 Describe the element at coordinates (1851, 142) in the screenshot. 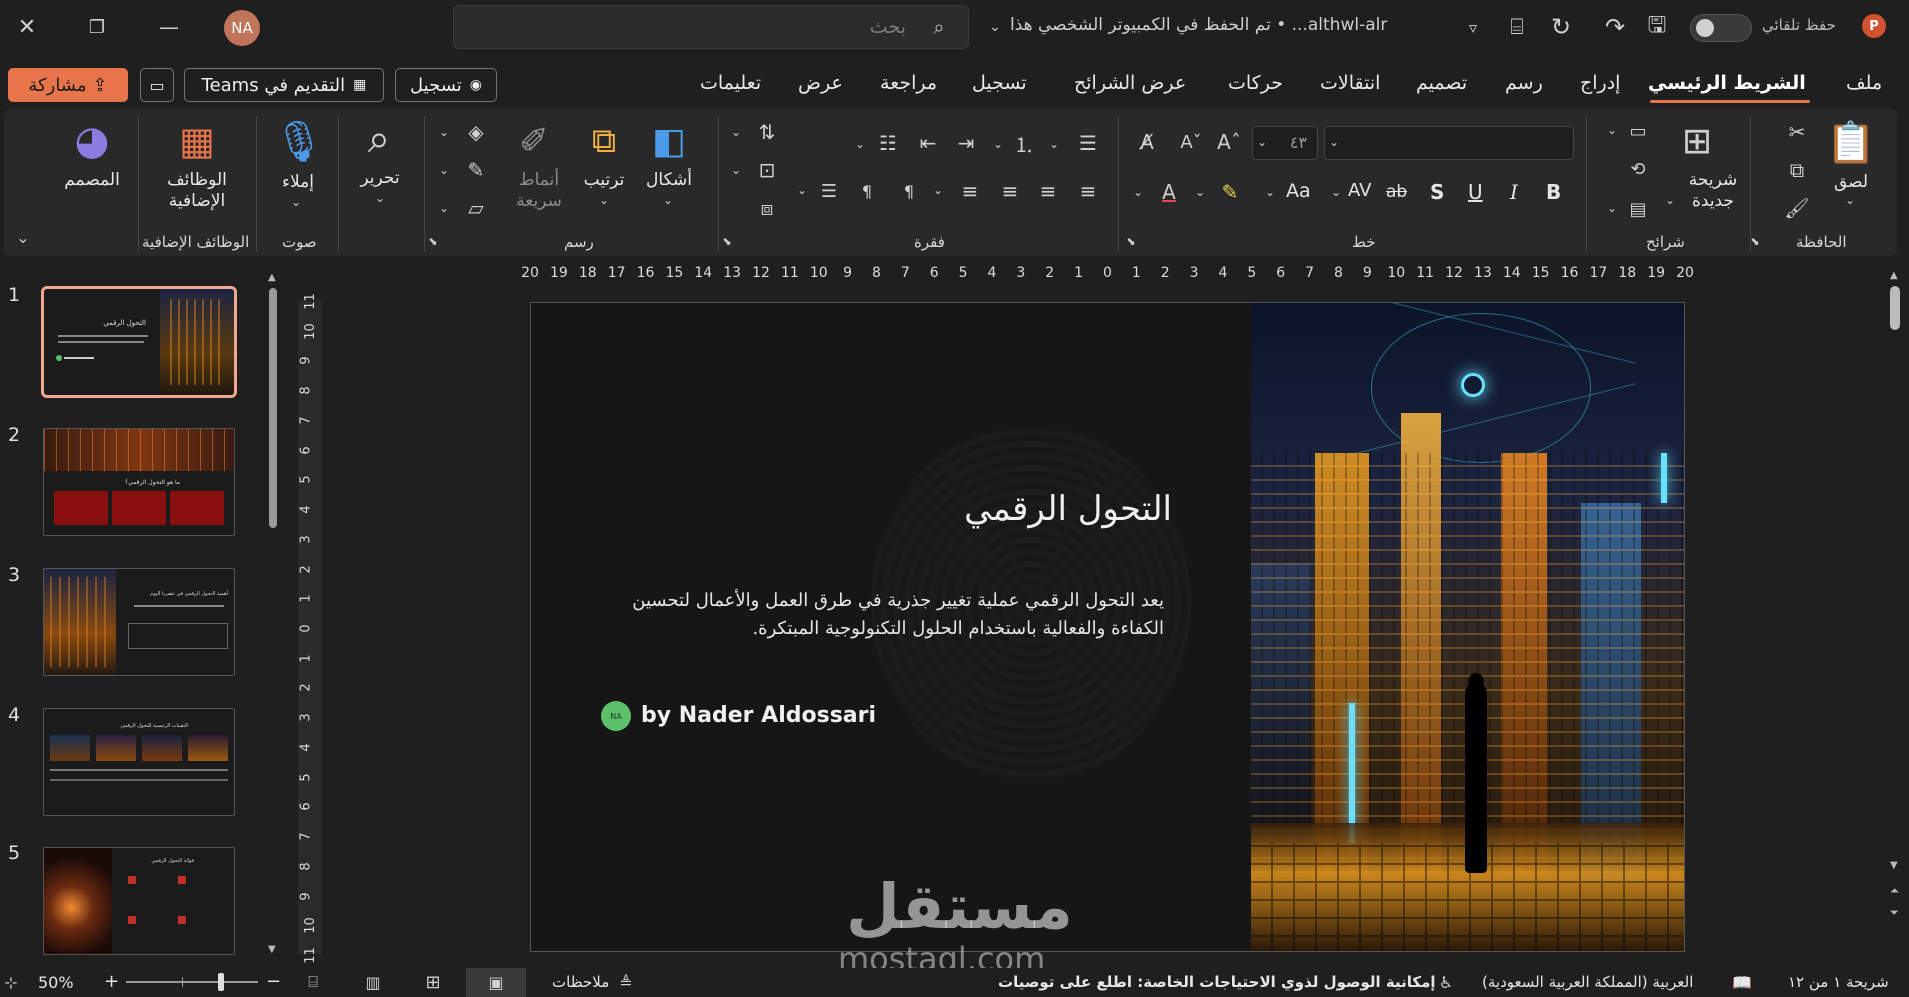

I see `paste-icon: 📋` at that location.